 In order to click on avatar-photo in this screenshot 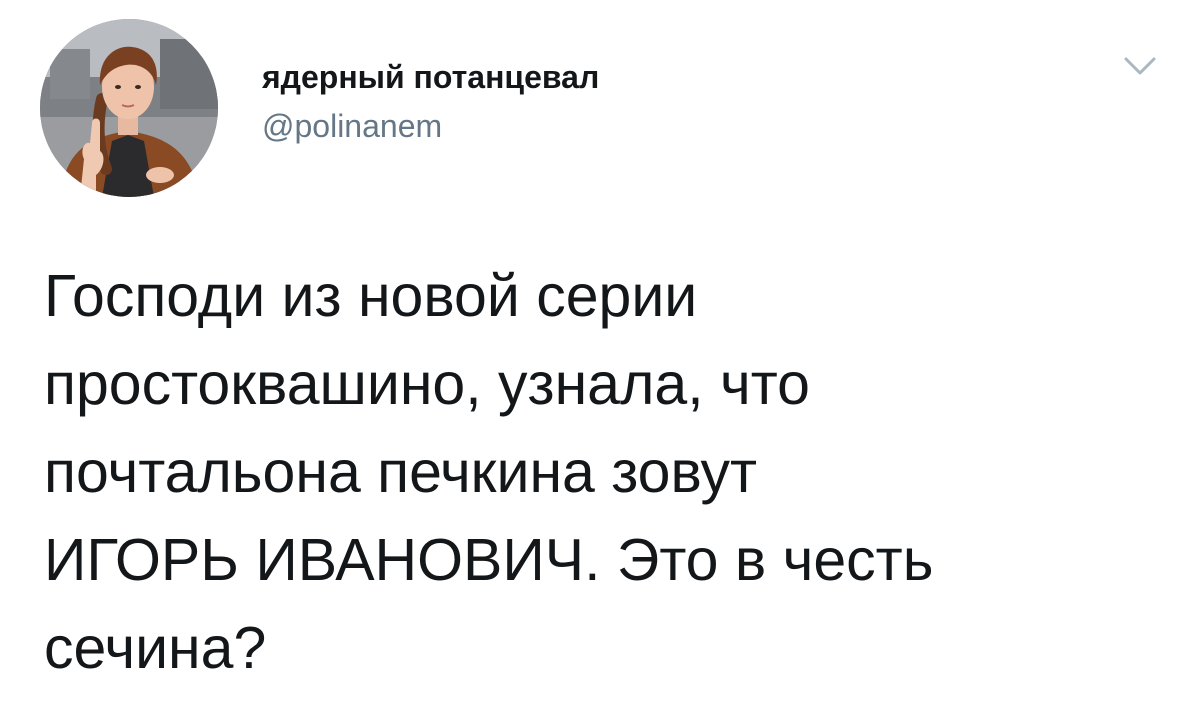, I will do `click(129, 108)`.